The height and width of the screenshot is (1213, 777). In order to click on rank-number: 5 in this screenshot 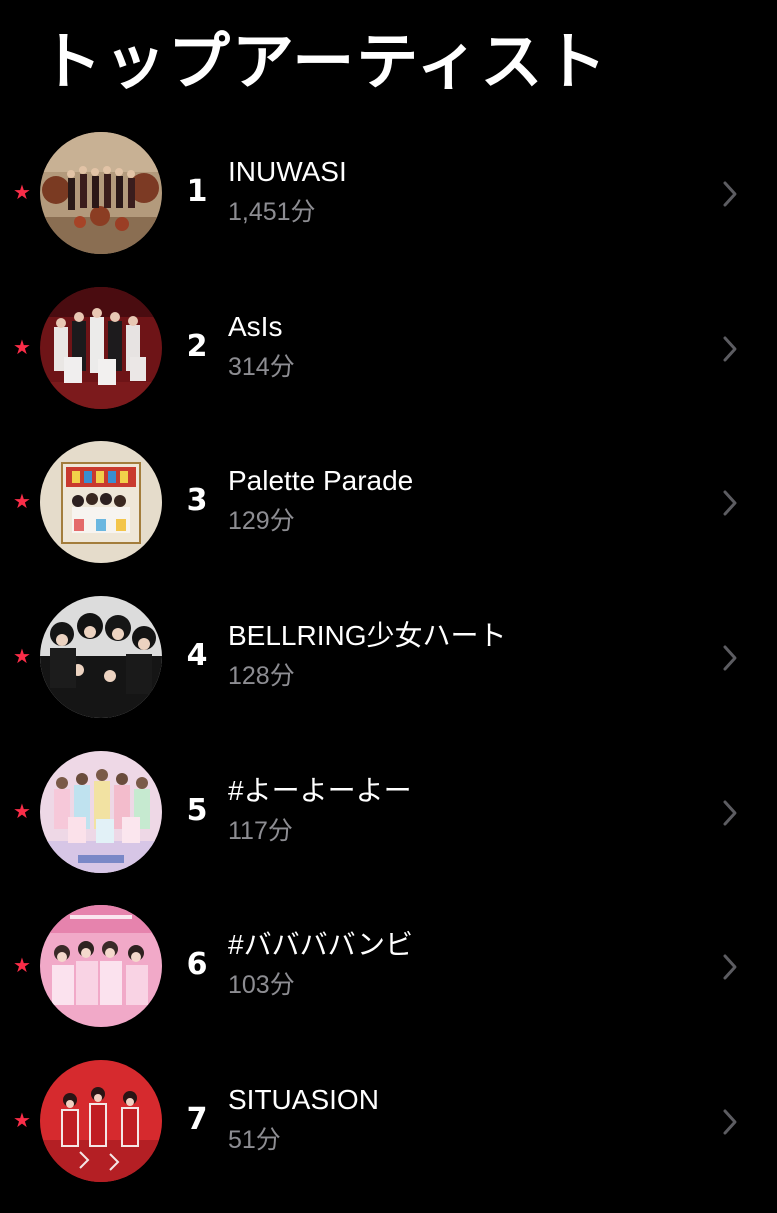, I will do `click(197, 810)`.